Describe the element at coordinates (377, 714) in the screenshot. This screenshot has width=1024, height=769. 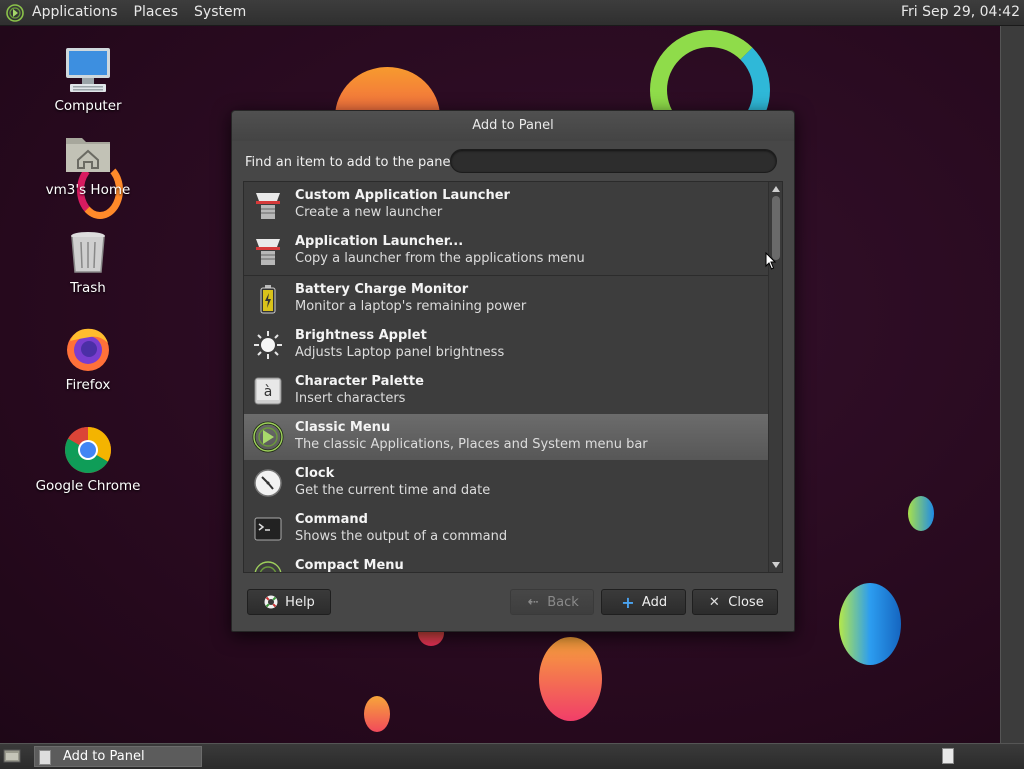
I see `decor-orange-small` at that location.